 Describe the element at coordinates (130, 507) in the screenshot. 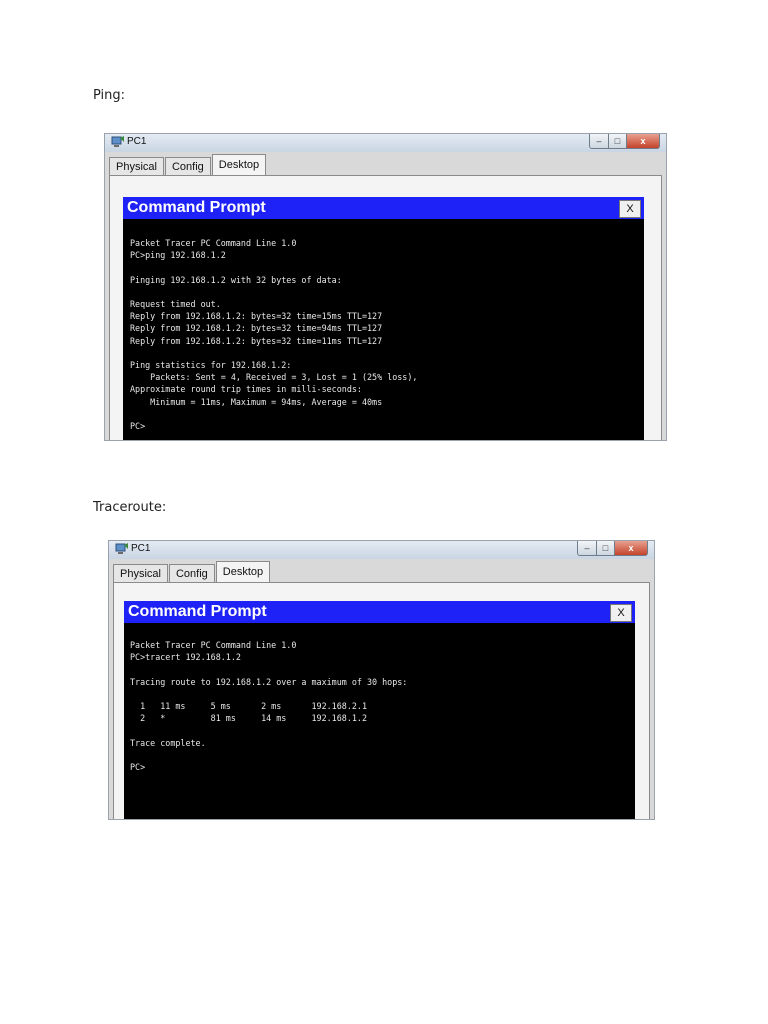

I see `traceroute-section-label: Traceroute:` at that location.